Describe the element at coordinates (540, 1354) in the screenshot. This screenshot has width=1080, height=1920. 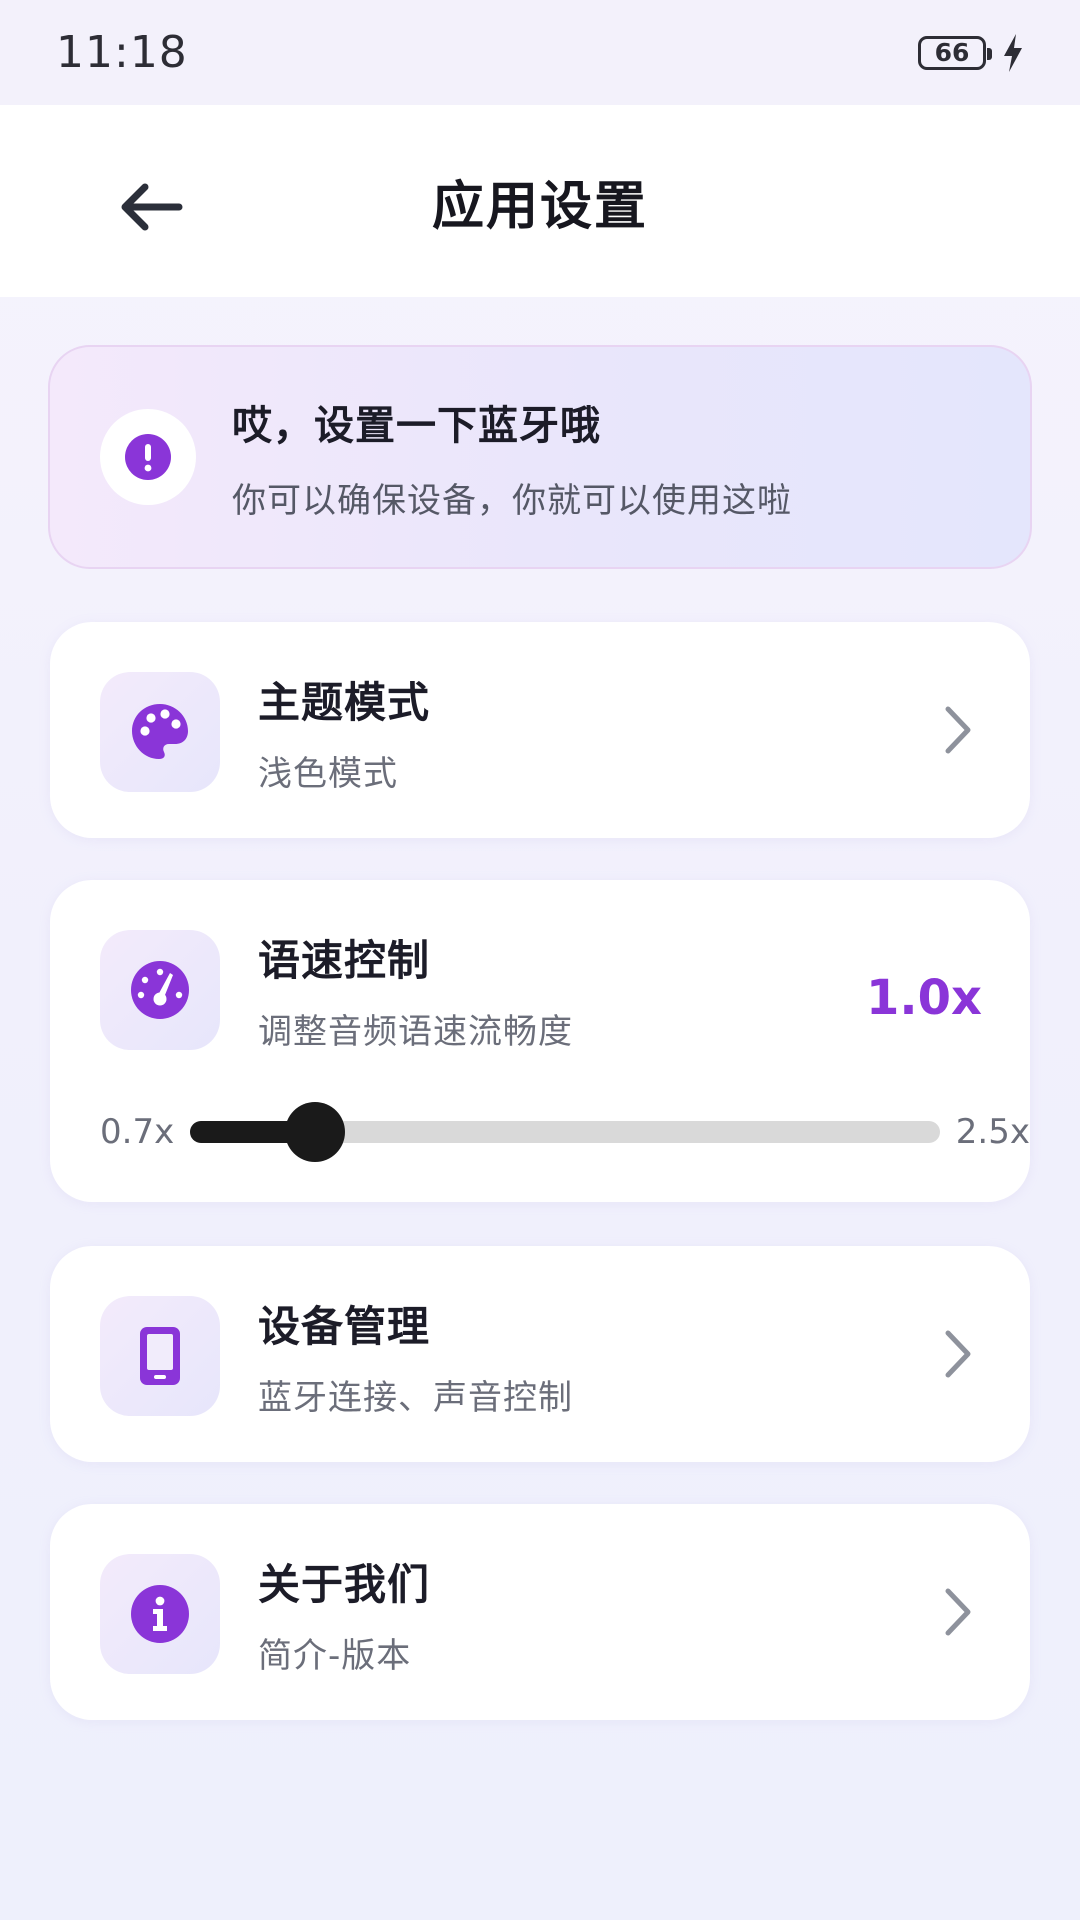
I see `device-management-card: 设备管理 蓝牙连接、声音控制` at that location.